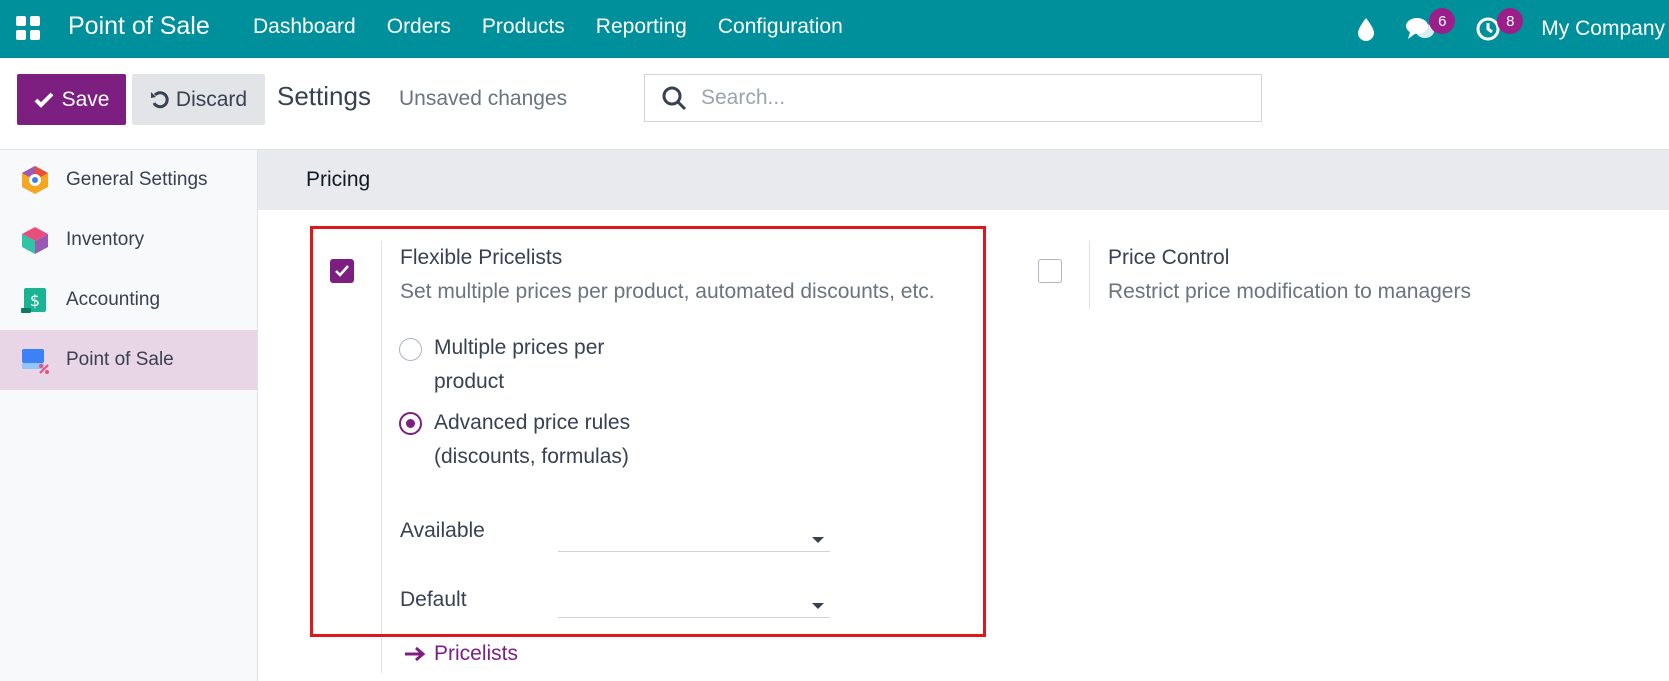  Describe the element at coordinates (1366, 29) in the screenshot. I see `drop-icon` at that location.